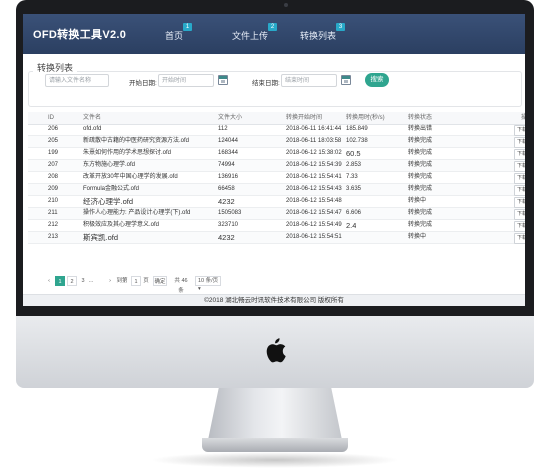 This screenshot has height=476, width=550. What do you see at coordinates (188, 27) in the screenshot?
I see `nav-home-badge: 1` at bounding box center [188, 27].